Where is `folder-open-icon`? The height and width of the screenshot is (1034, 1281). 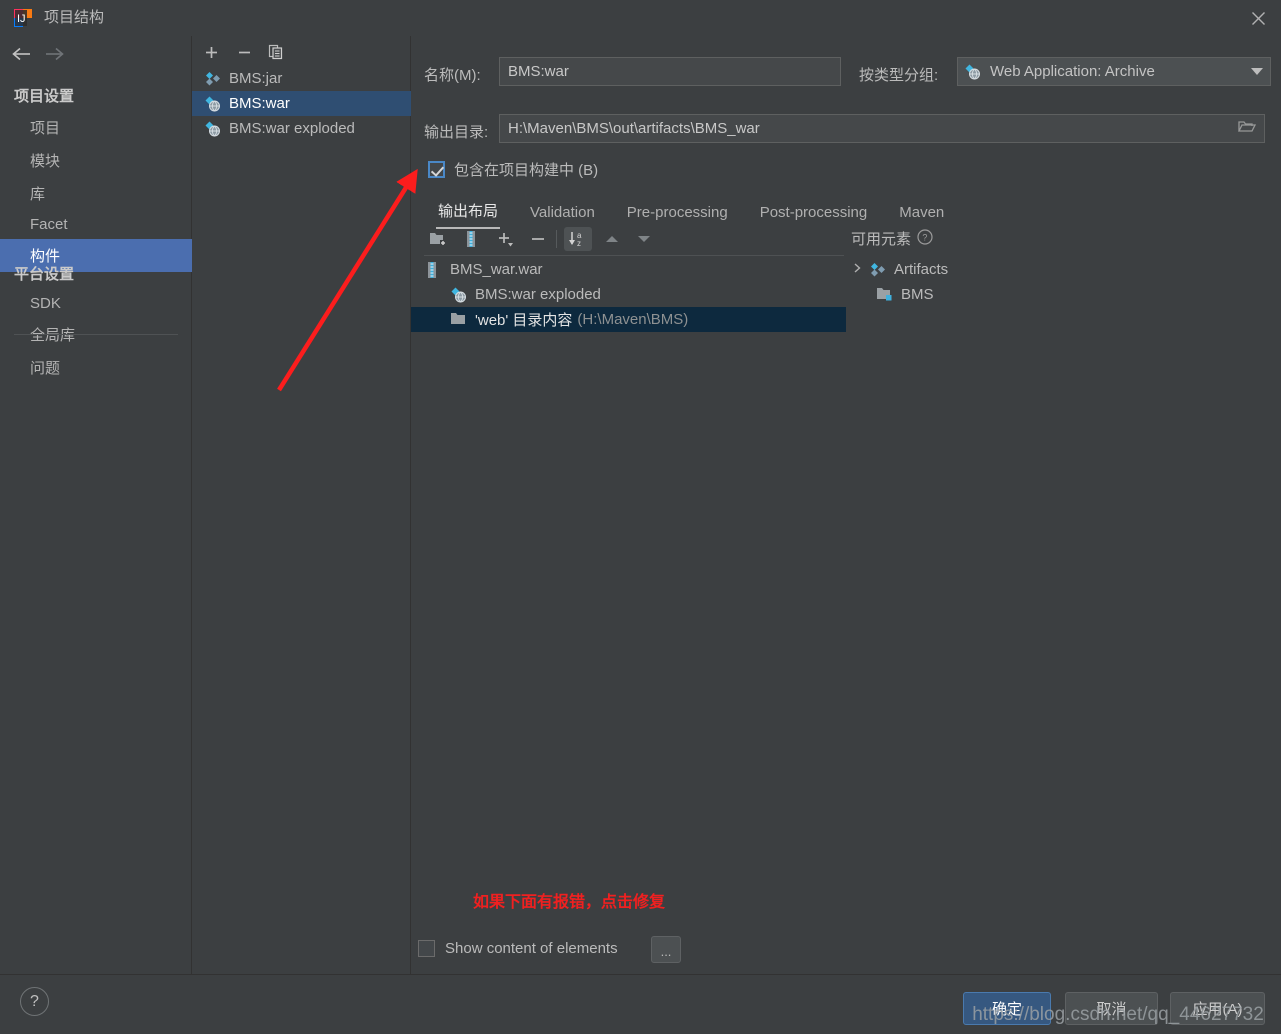 folder-open-icon is located at coordinates (1247, 129).